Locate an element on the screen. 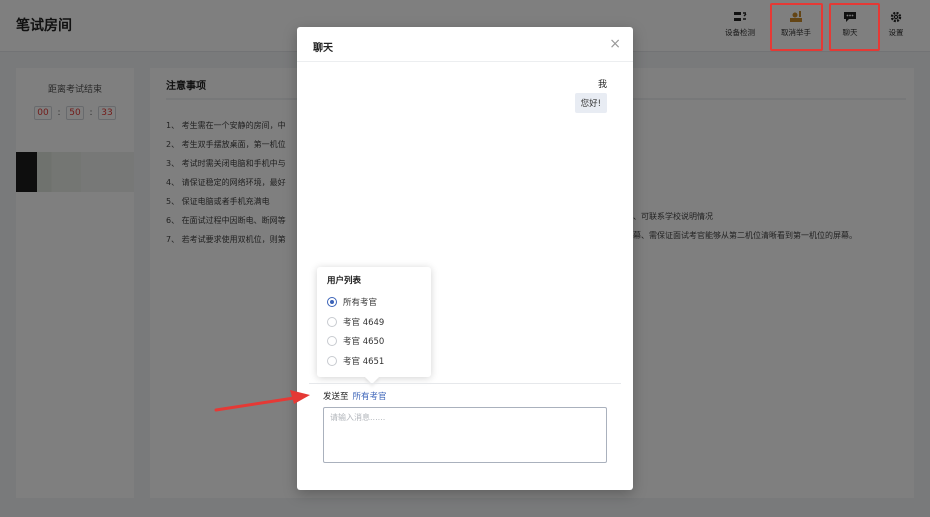  message-bubble: 您好! is located at coordinates (590, 103).